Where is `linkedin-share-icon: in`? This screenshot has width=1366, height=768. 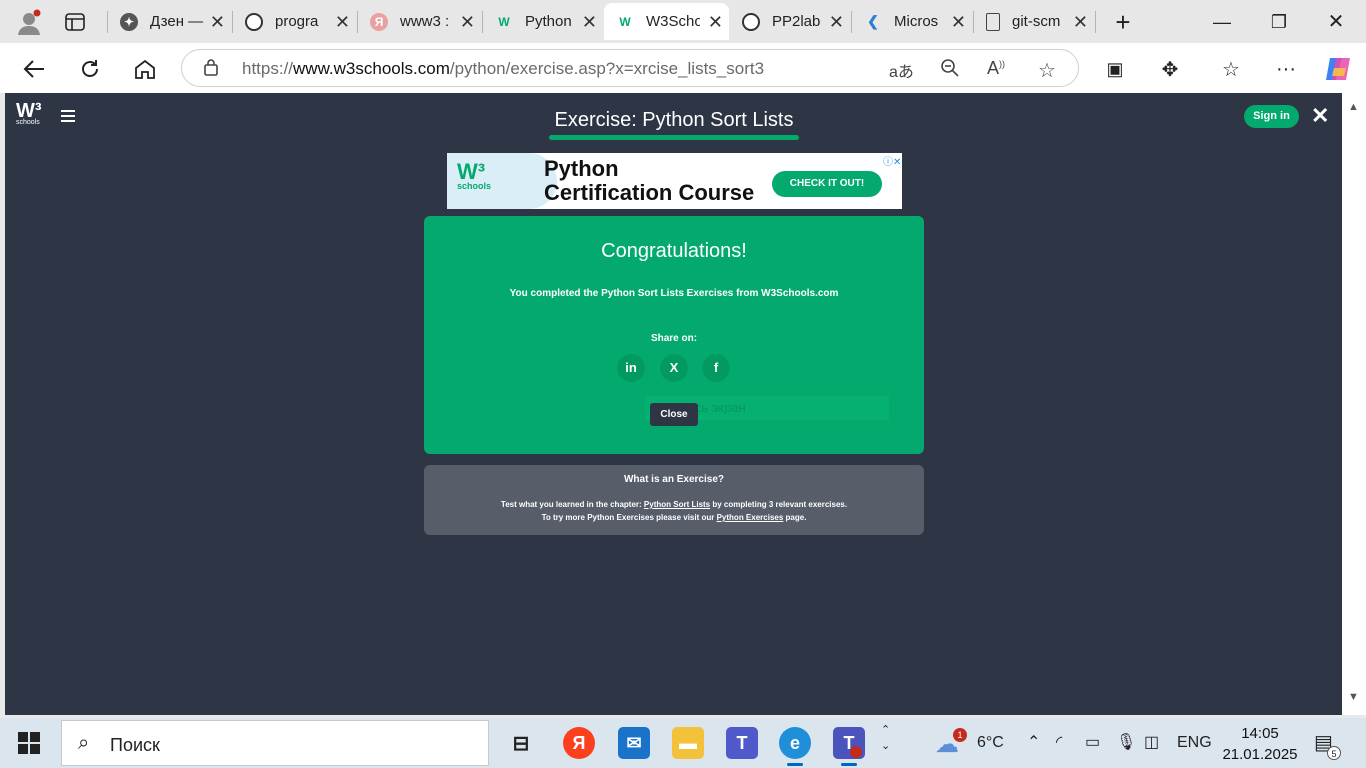 linkedin-share-icon: in is located at coordinates (631, 368).